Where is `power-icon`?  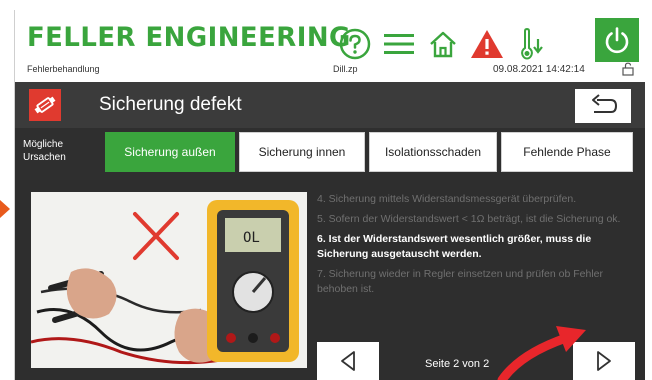 power-icon is located at coordinates (617, 40).